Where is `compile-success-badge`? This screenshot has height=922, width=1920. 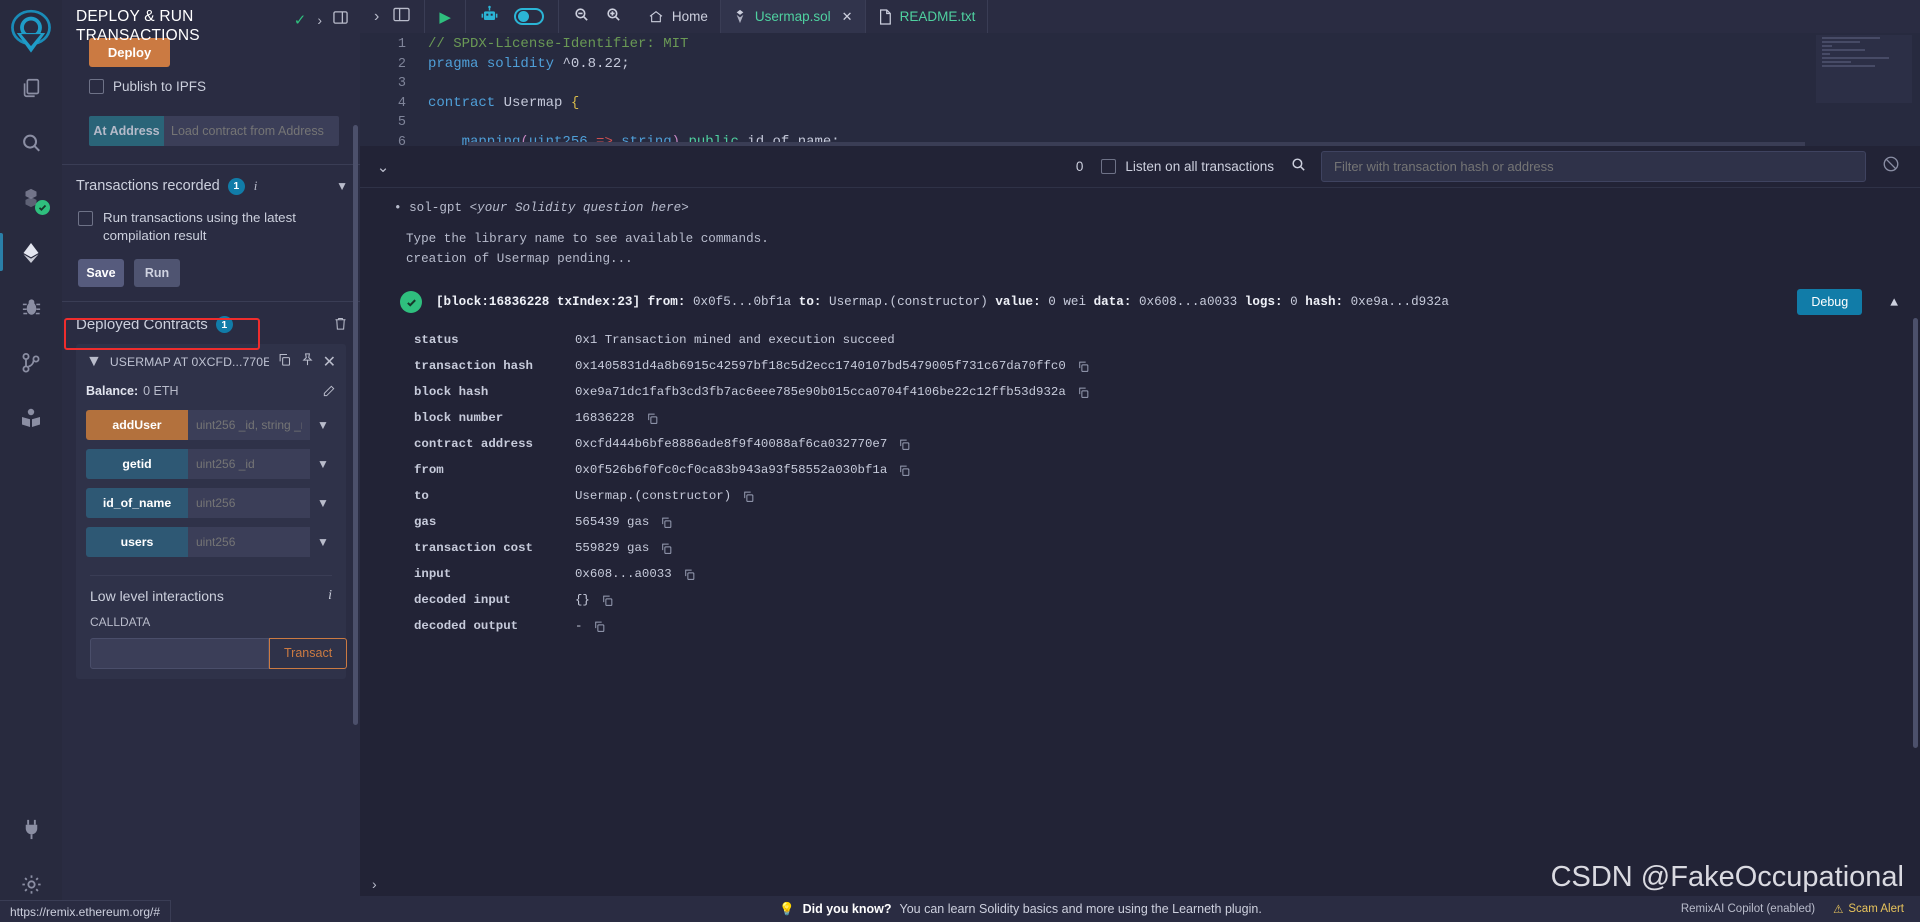 compile-success-badge is located at coordinates (42, 207).